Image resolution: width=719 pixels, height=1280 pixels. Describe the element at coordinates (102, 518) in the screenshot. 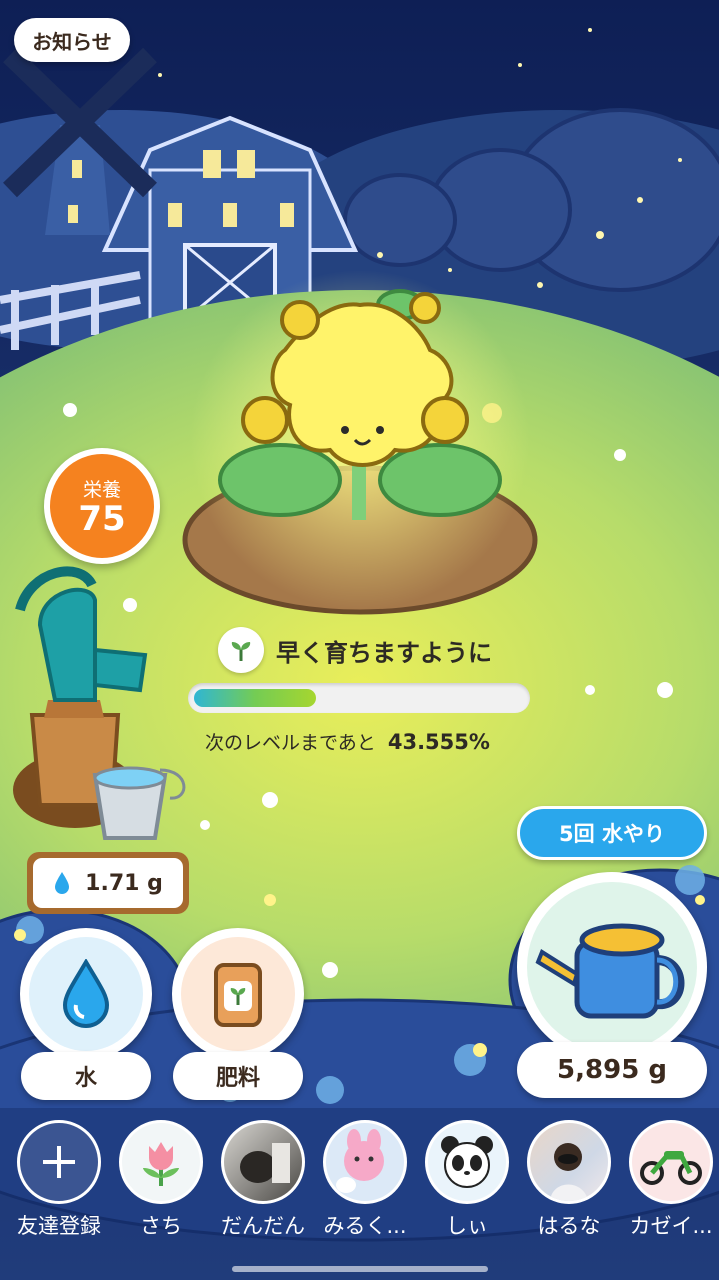

I see `nutrition-value: 75` at that location.